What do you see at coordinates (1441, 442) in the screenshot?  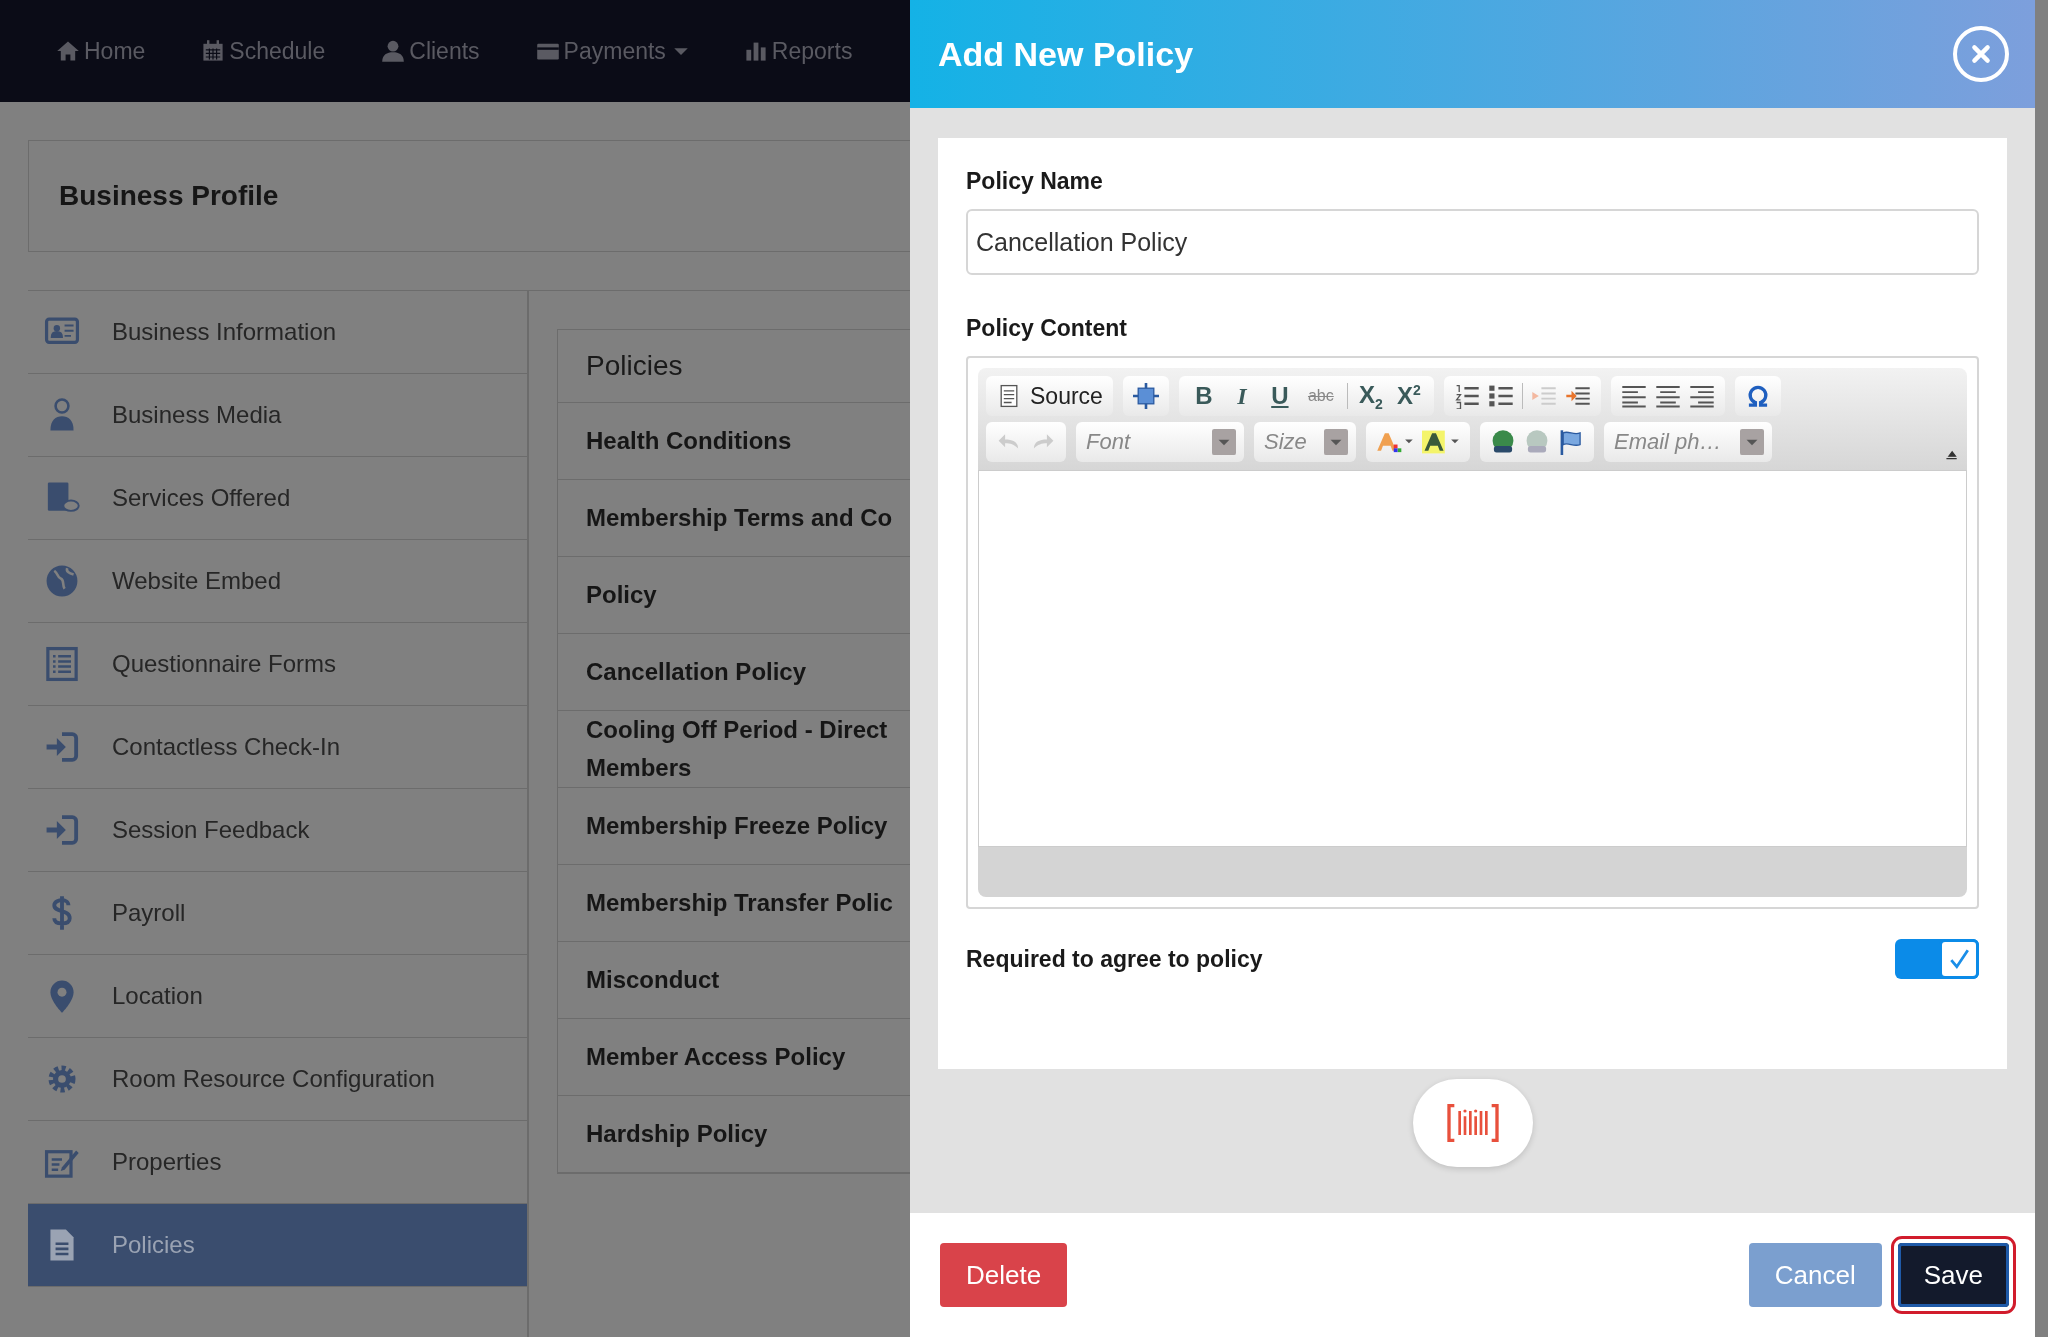 I see `highlight-color-icon` at bounding box center [1441, 442].